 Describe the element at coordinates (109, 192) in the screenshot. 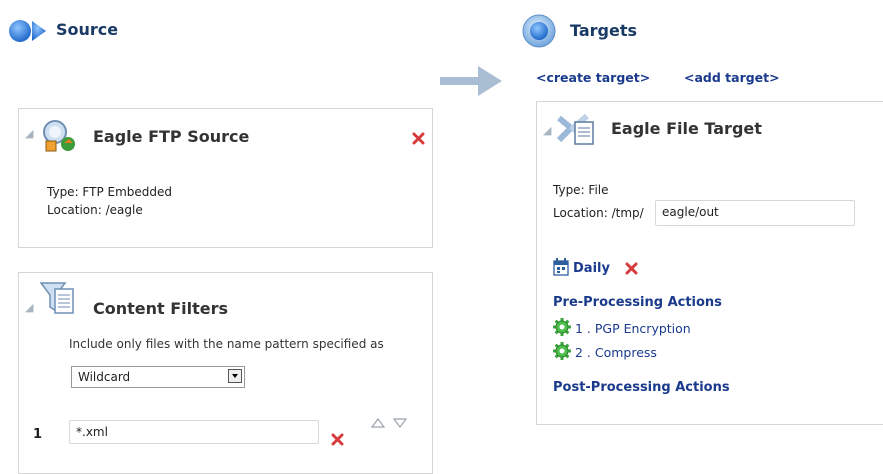

I see `source-type: Type: FTP Embedded` at that location.